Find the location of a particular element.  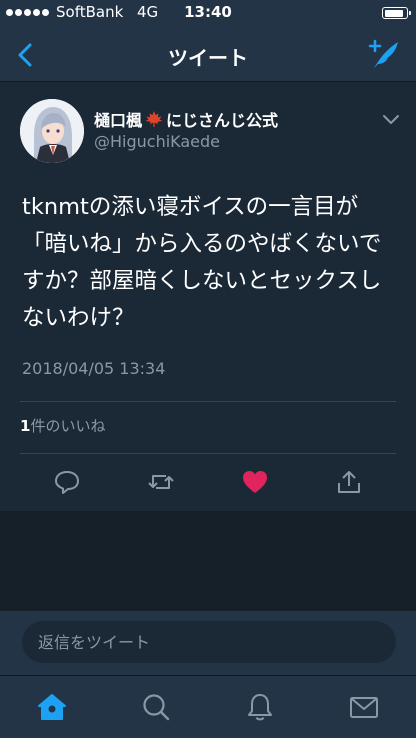

tweet-actions is located at coordinates (208, 482).